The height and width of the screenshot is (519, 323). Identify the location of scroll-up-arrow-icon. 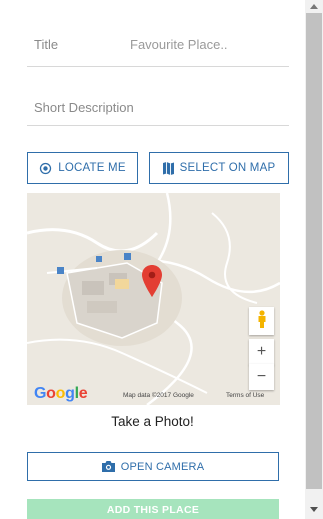
(314, 6).